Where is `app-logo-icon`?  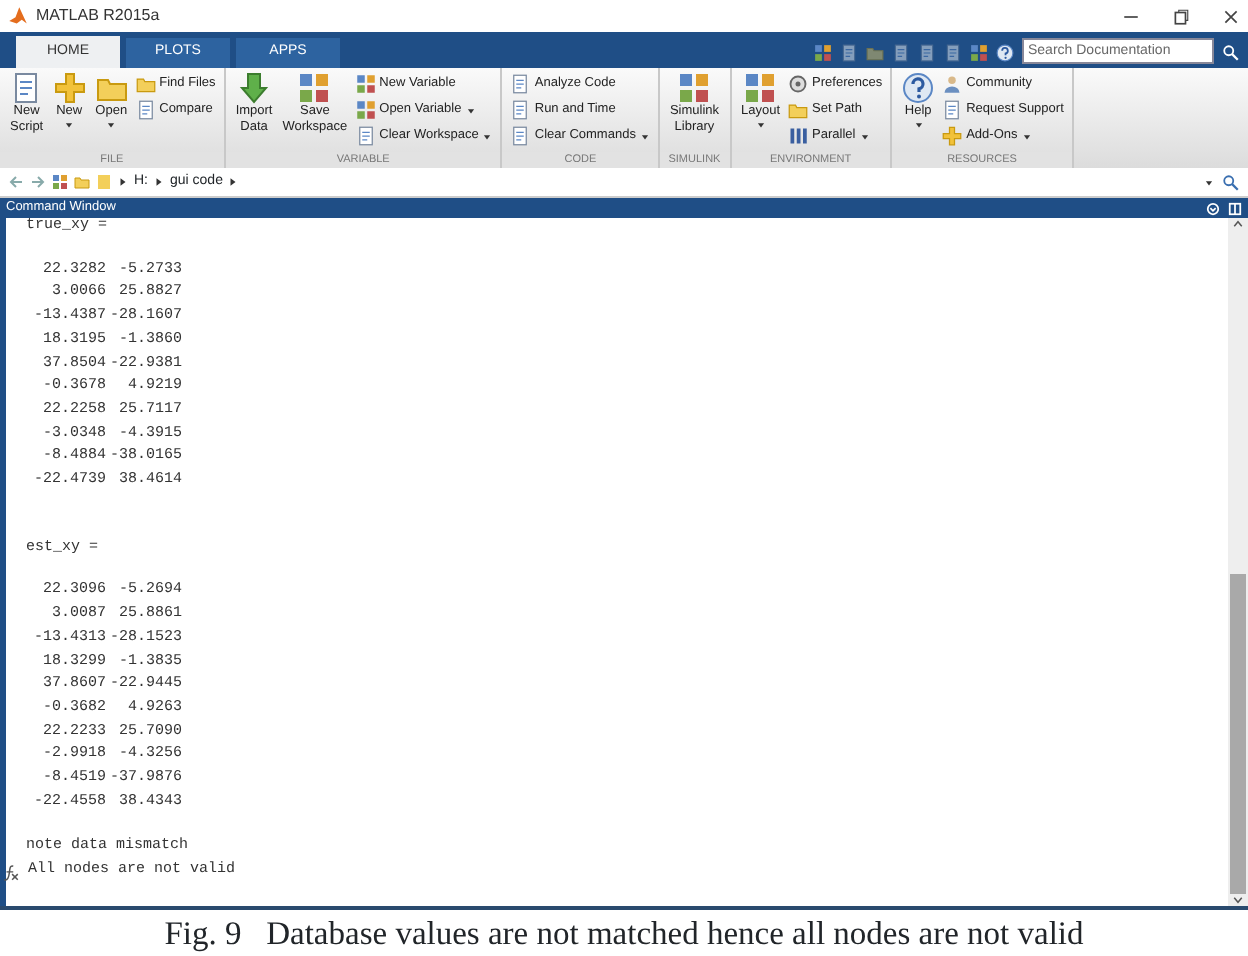
app-logo-icon is located at coordinates (18, 16).